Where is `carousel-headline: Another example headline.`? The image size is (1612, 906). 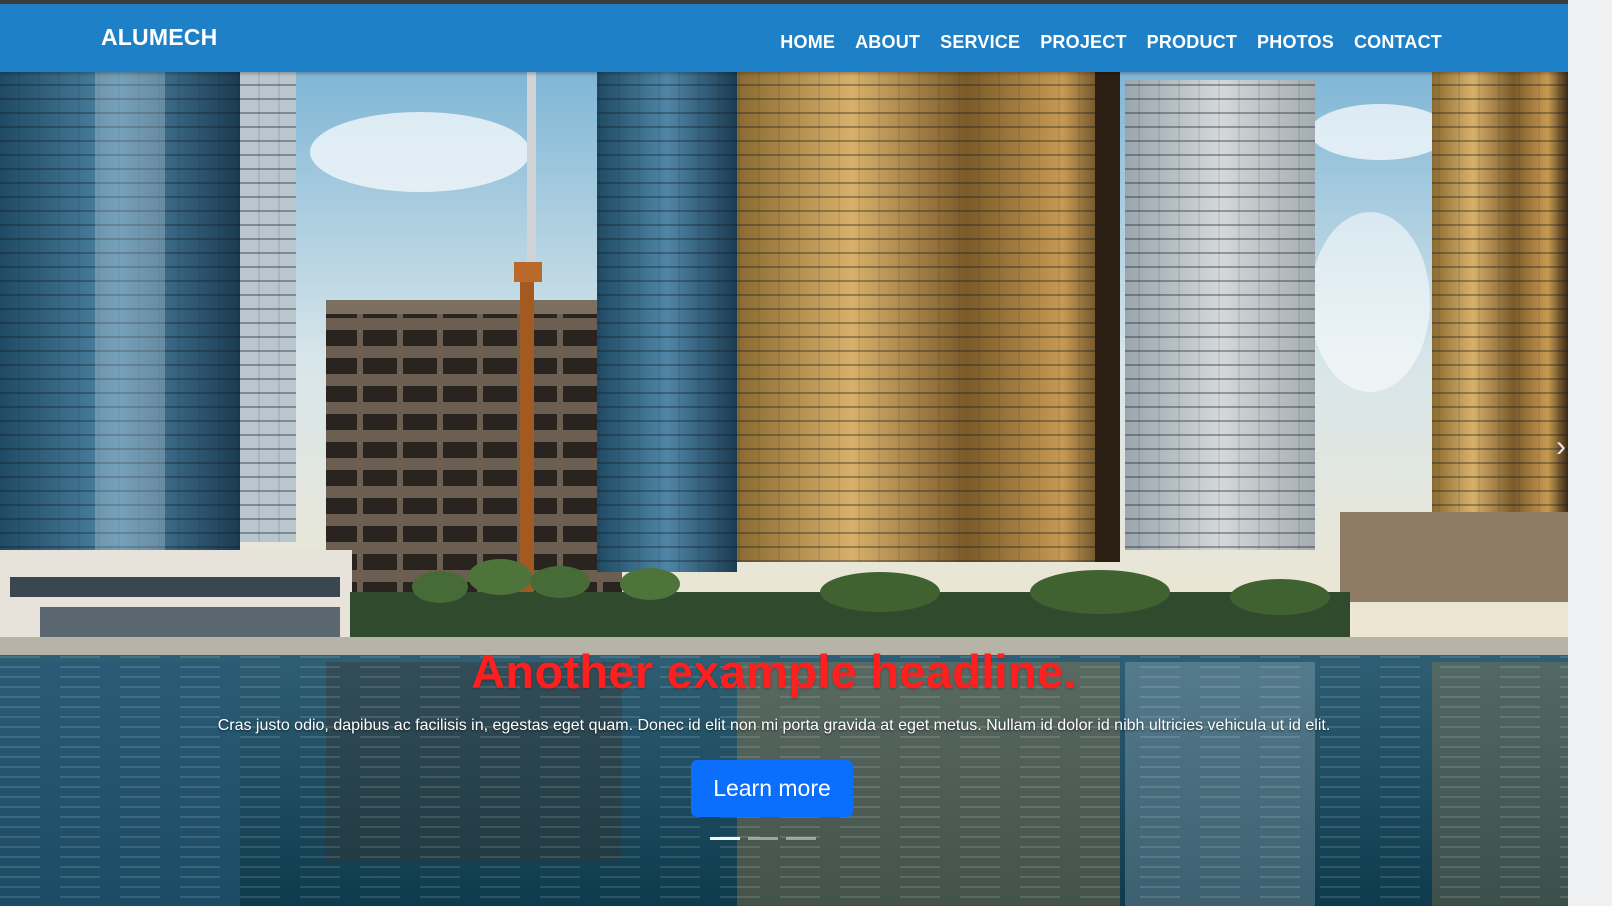 carousel-headline: Another example headline. is located at coordinates (774, 671).